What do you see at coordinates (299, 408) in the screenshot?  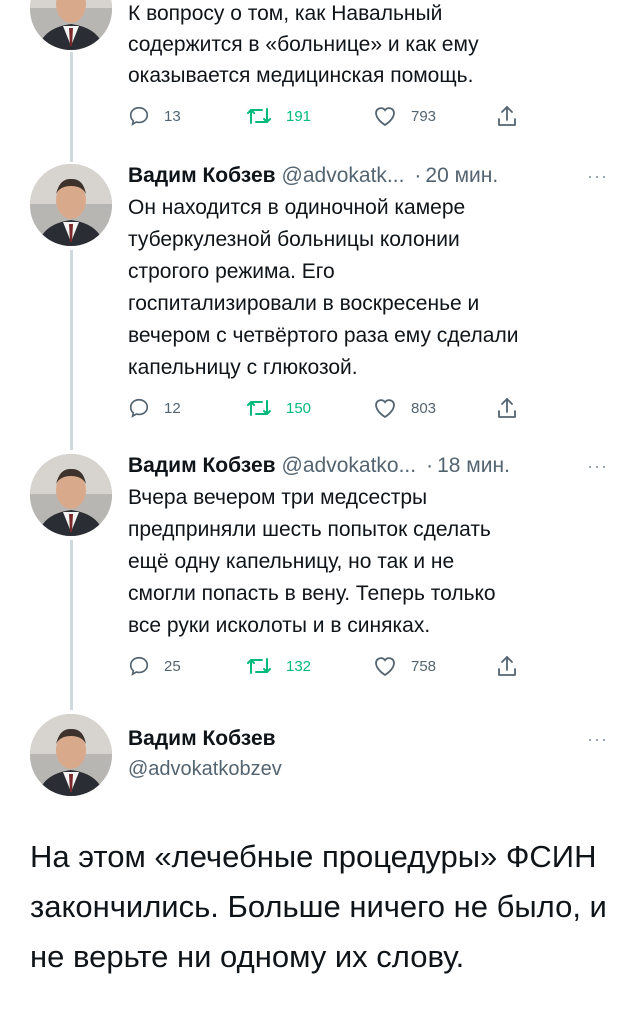 I see `retweet-count: 150` at bounding box center [299, 408].